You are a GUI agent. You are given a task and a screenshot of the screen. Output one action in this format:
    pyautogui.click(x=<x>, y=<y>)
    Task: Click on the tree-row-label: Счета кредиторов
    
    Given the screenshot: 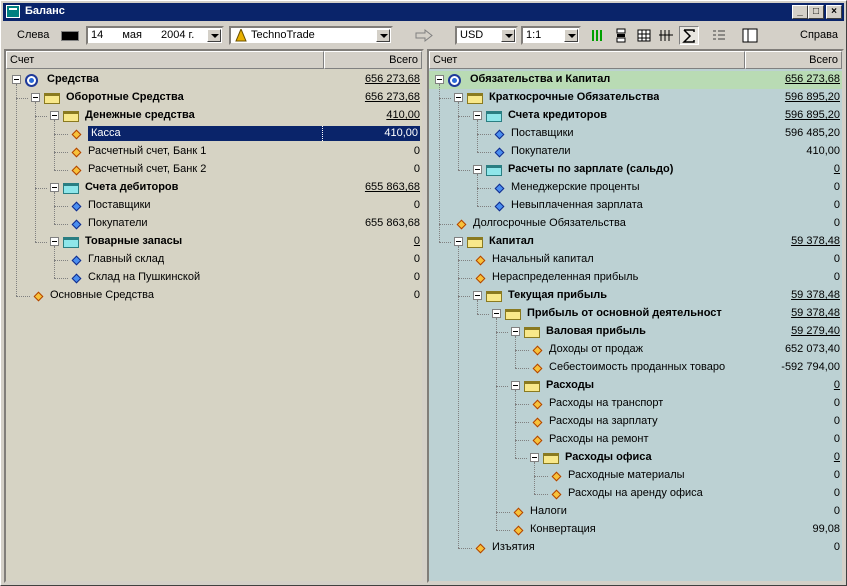 What is the action you would take?
    pyautogui.click(x=557, y=115)
    